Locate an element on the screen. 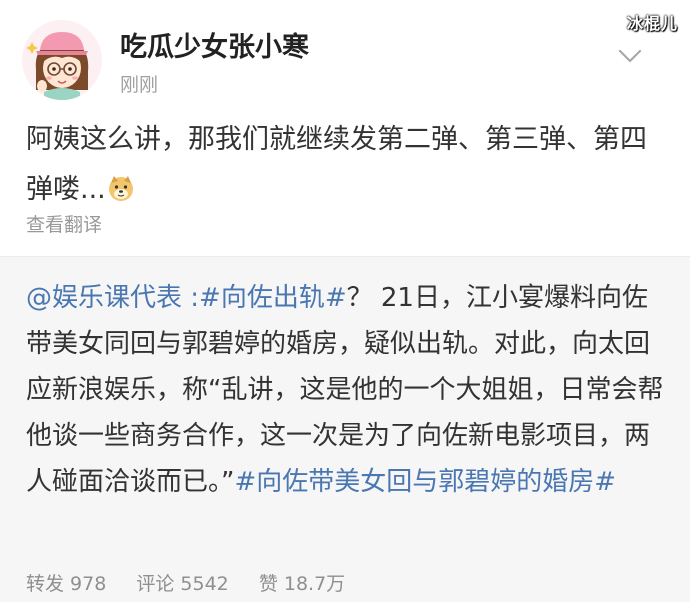 This screenshot has height=602, width=690. repost-count: 转发 978 is located at coordinates (66, 584).